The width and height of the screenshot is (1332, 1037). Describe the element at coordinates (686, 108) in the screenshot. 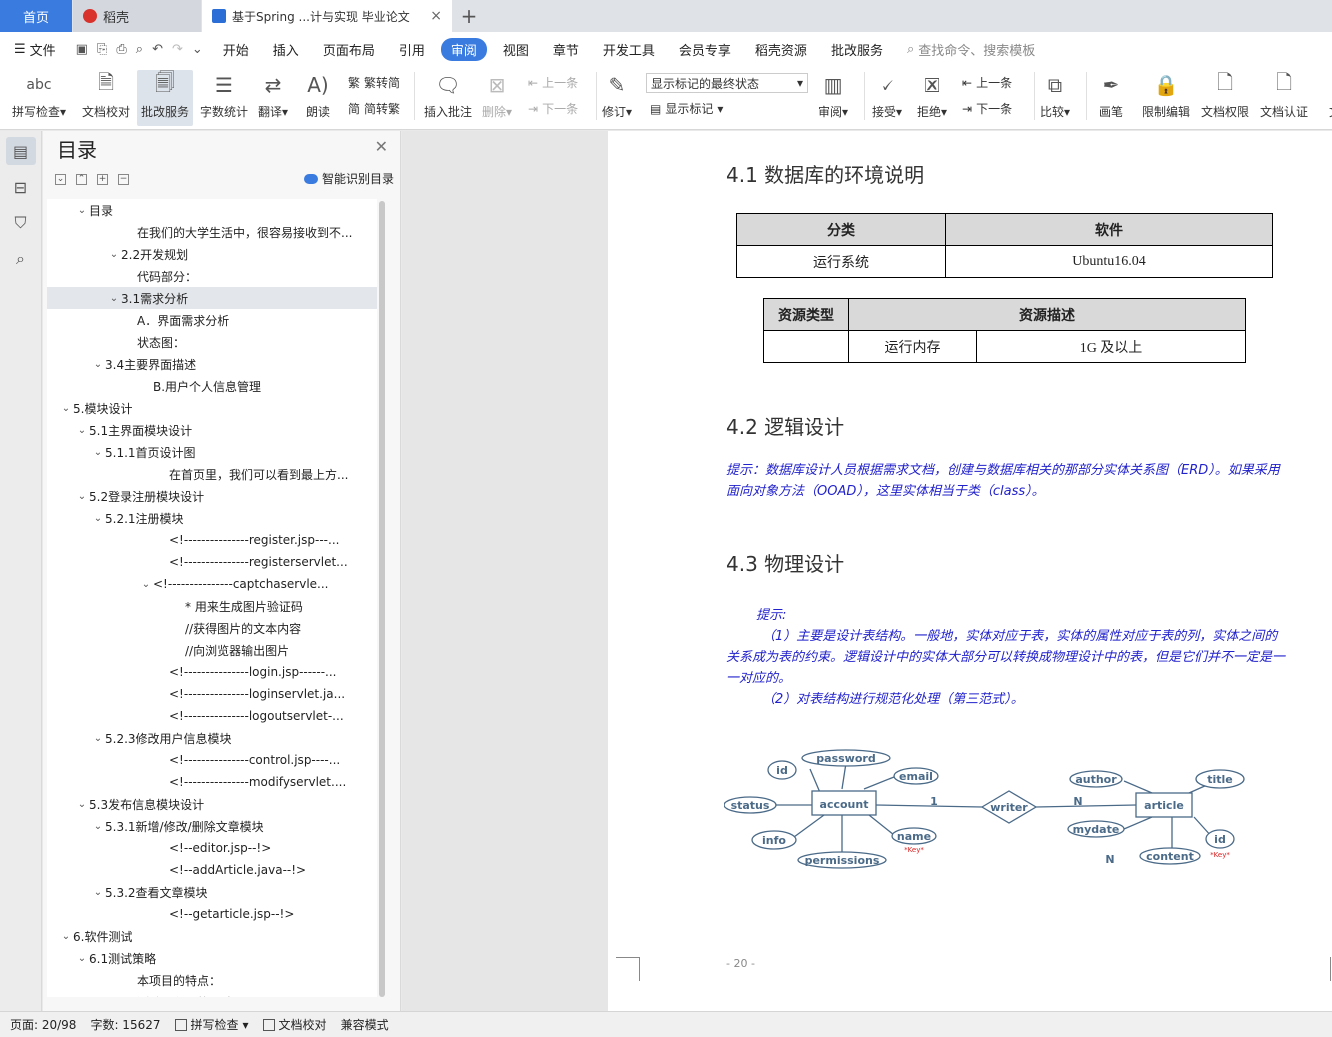

I see `show-markup-button: ▤ 显示标记 ▾` at that location.